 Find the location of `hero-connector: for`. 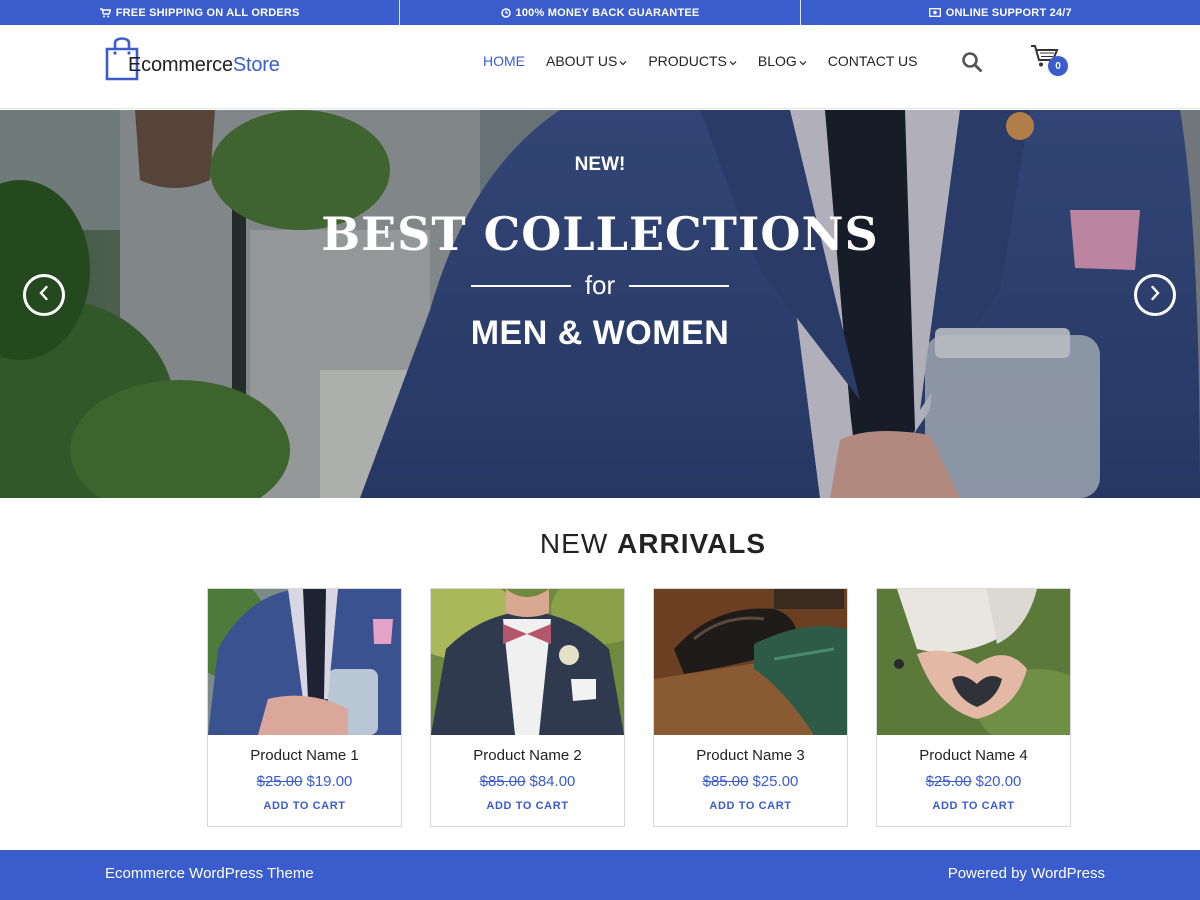

hero-connector: for is located at coordinates (600, 285).